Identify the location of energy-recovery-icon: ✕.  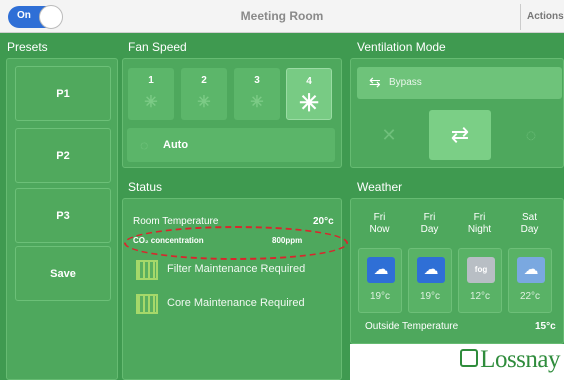
(389, 135).